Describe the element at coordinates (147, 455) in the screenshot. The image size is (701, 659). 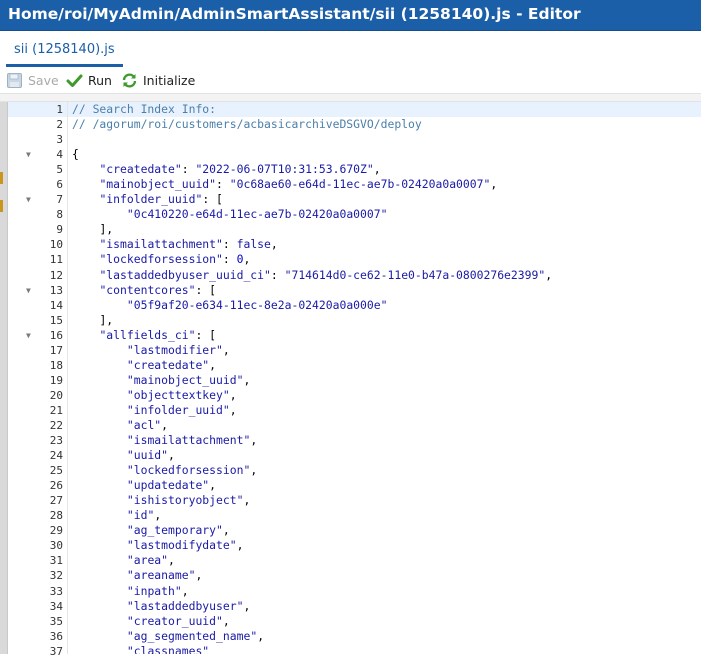
I see `code-token: "uuid"` at that location.